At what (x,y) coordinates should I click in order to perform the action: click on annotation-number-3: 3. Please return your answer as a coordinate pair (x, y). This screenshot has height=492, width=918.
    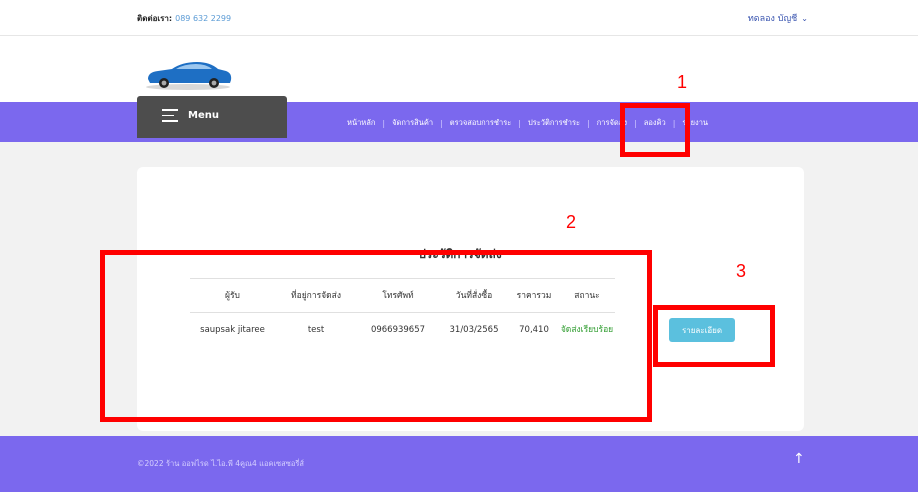
    Looking at the image, I should click on (741, 271).